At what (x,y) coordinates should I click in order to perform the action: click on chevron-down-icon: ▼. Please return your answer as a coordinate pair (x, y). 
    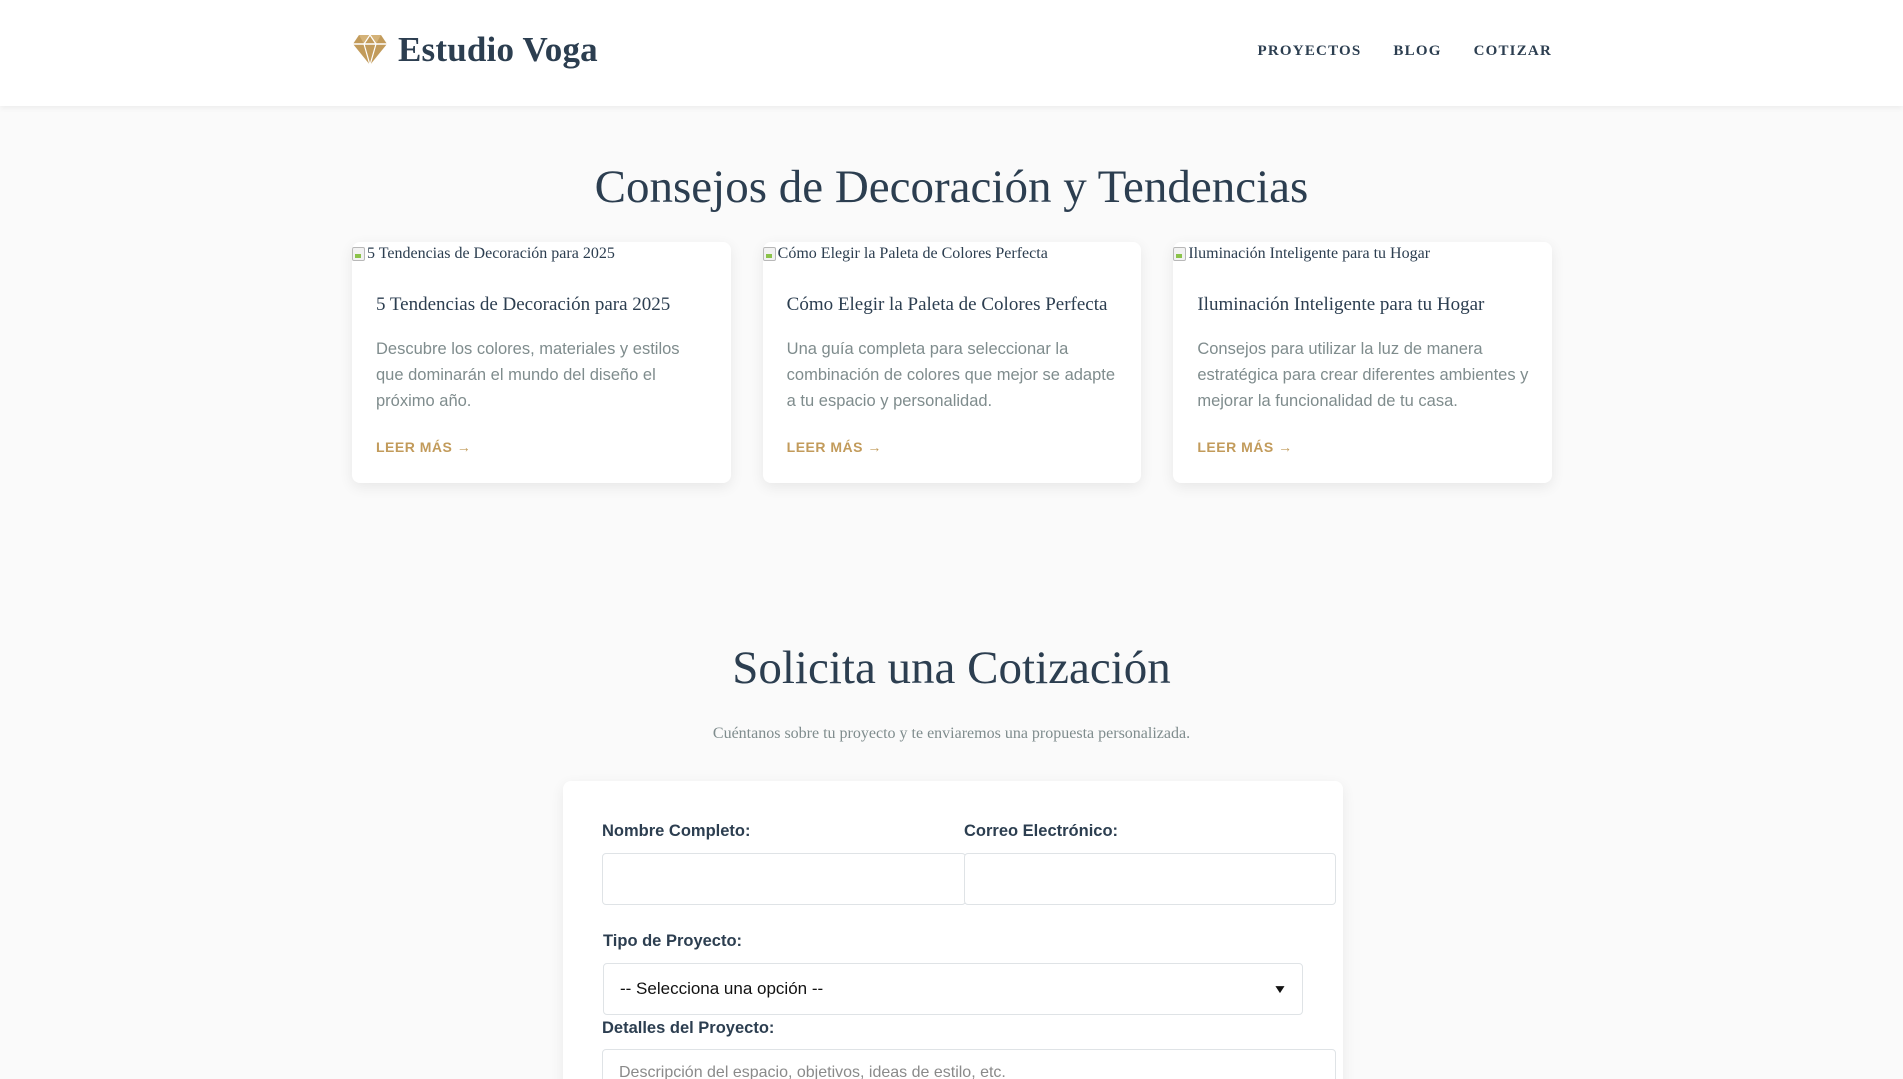
    Looking at the image, I should click on (1280, 989).